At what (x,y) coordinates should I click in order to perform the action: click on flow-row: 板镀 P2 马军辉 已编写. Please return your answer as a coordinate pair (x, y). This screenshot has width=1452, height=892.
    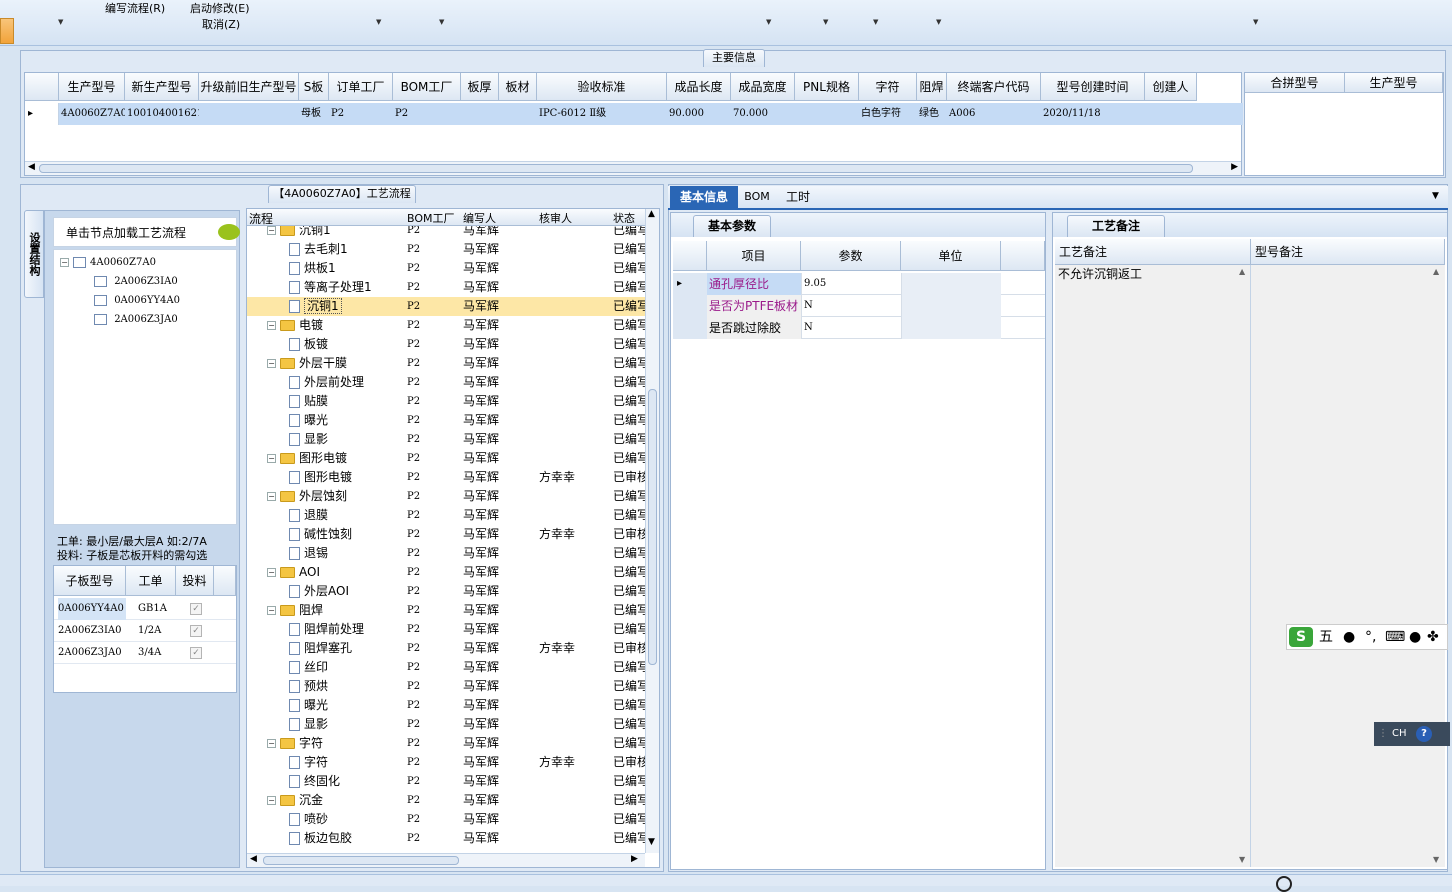
    Looking at the image, I should click on (446, 344).